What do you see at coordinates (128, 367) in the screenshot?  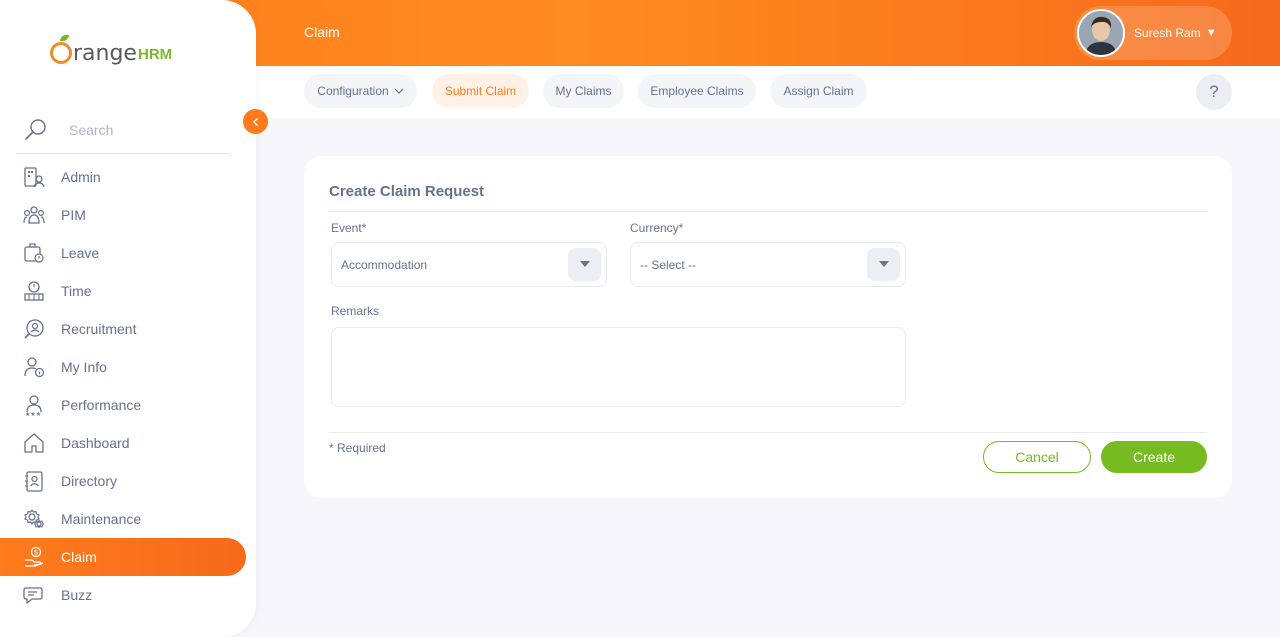 I see `sidebar-item-my-info: My Info` at bounding box center [128, 367].